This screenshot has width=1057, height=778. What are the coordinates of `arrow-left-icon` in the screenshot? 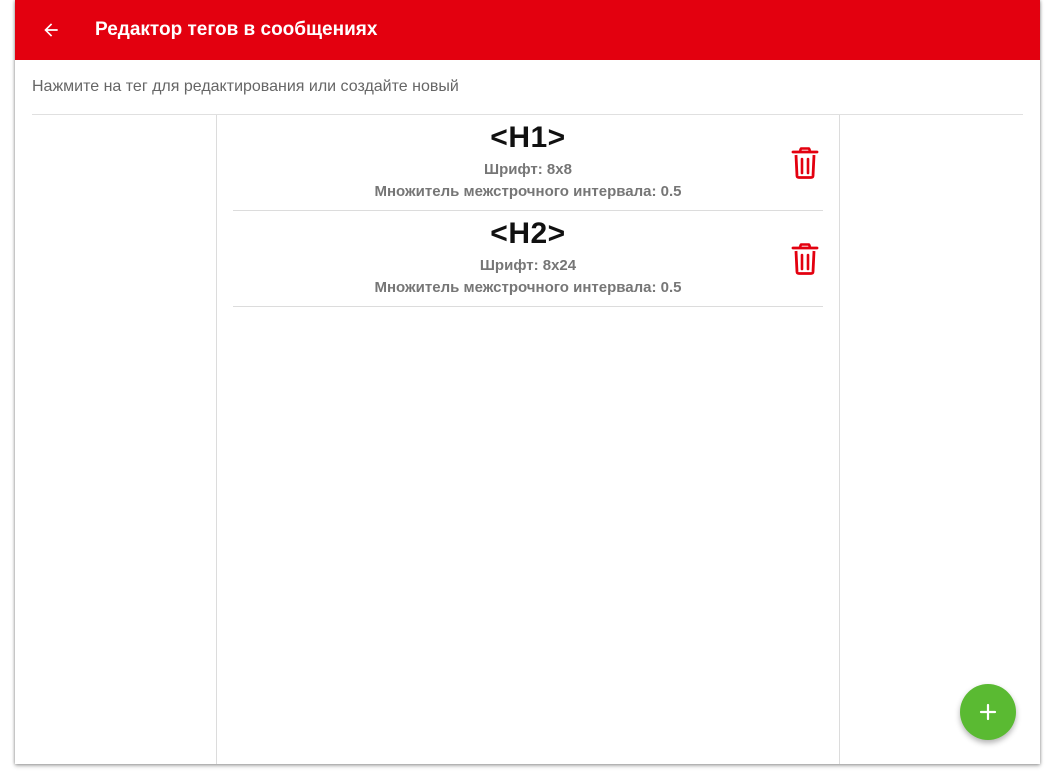 It's located at (51, 30).